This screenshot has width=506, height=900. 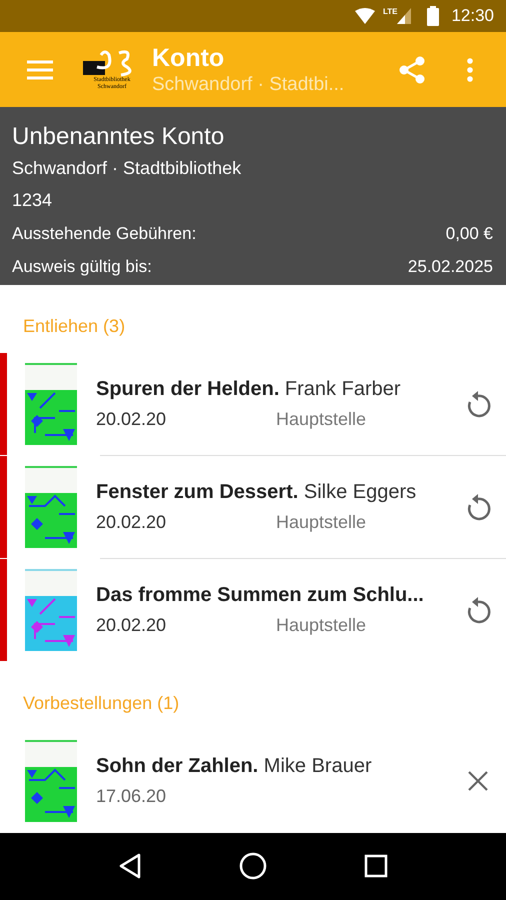 What do you see at coordinates (450, 267) in the screenshot?
I see `info-value: 25.02.2025` at bounding box center [450, 267].